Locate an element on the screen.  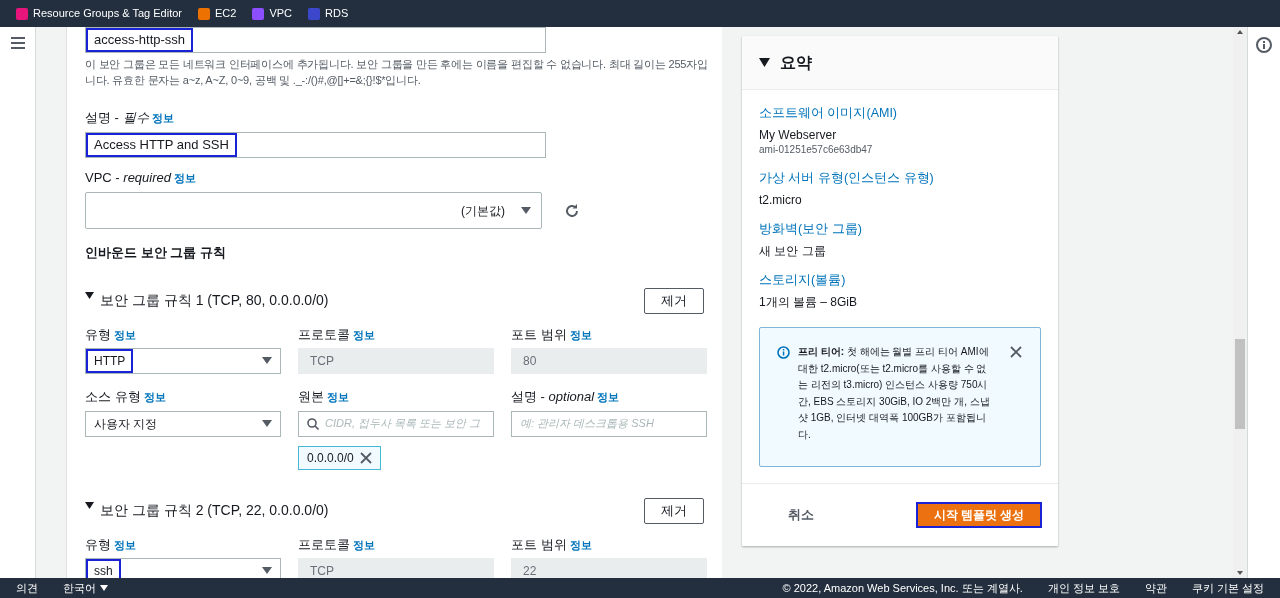
hint-text: 이 보안 그룹은 모든 네트워크 인터페이스에 추가됩니다. 보안 그룹을 만든 후에는 이름을 편집할 수 없습니다. 최대 길이는 255자입니다. 유효한 문자는 a~z, A~Z, 0~9, 공백 및 ._-:/()#,@[]+=&;{}!$*입니다. is located at coordinates (397, 72).